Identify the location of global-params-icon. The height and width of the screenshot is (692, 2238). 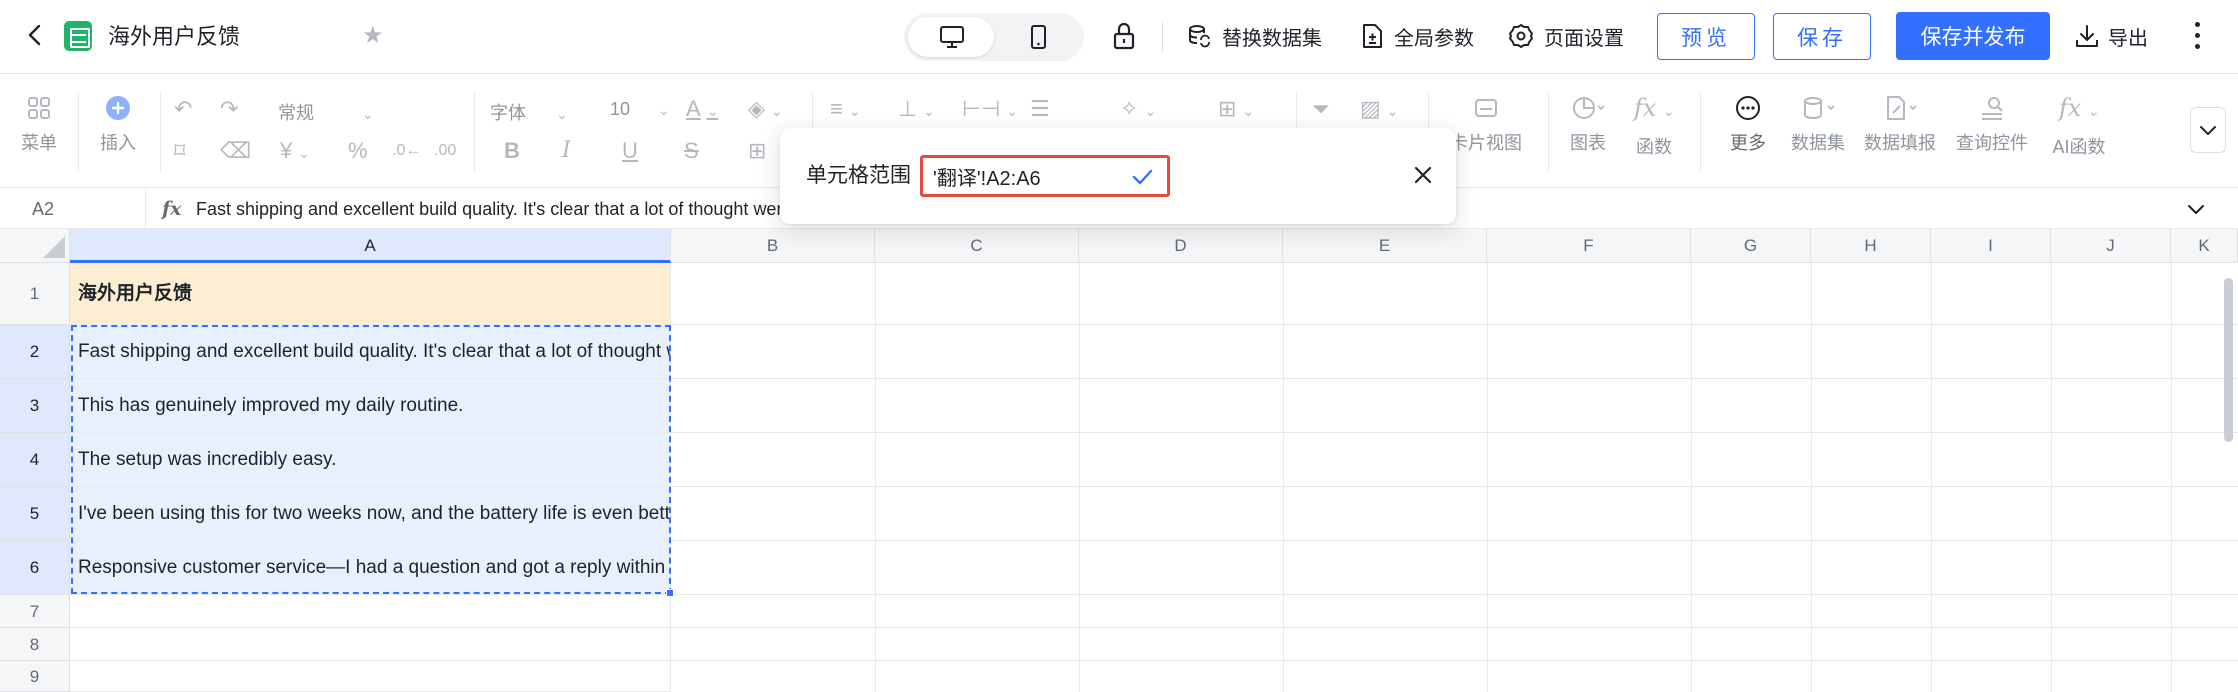
(1372, 36).